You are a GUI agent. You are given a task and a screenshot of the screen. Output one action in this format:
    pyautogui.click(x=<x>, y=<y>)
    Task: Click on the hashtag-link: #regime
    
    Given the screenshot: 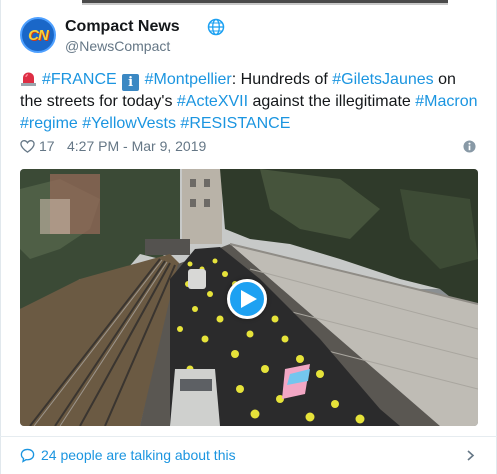 What is the action you would take?
    pyautogui.click(x=49, y=123)
    